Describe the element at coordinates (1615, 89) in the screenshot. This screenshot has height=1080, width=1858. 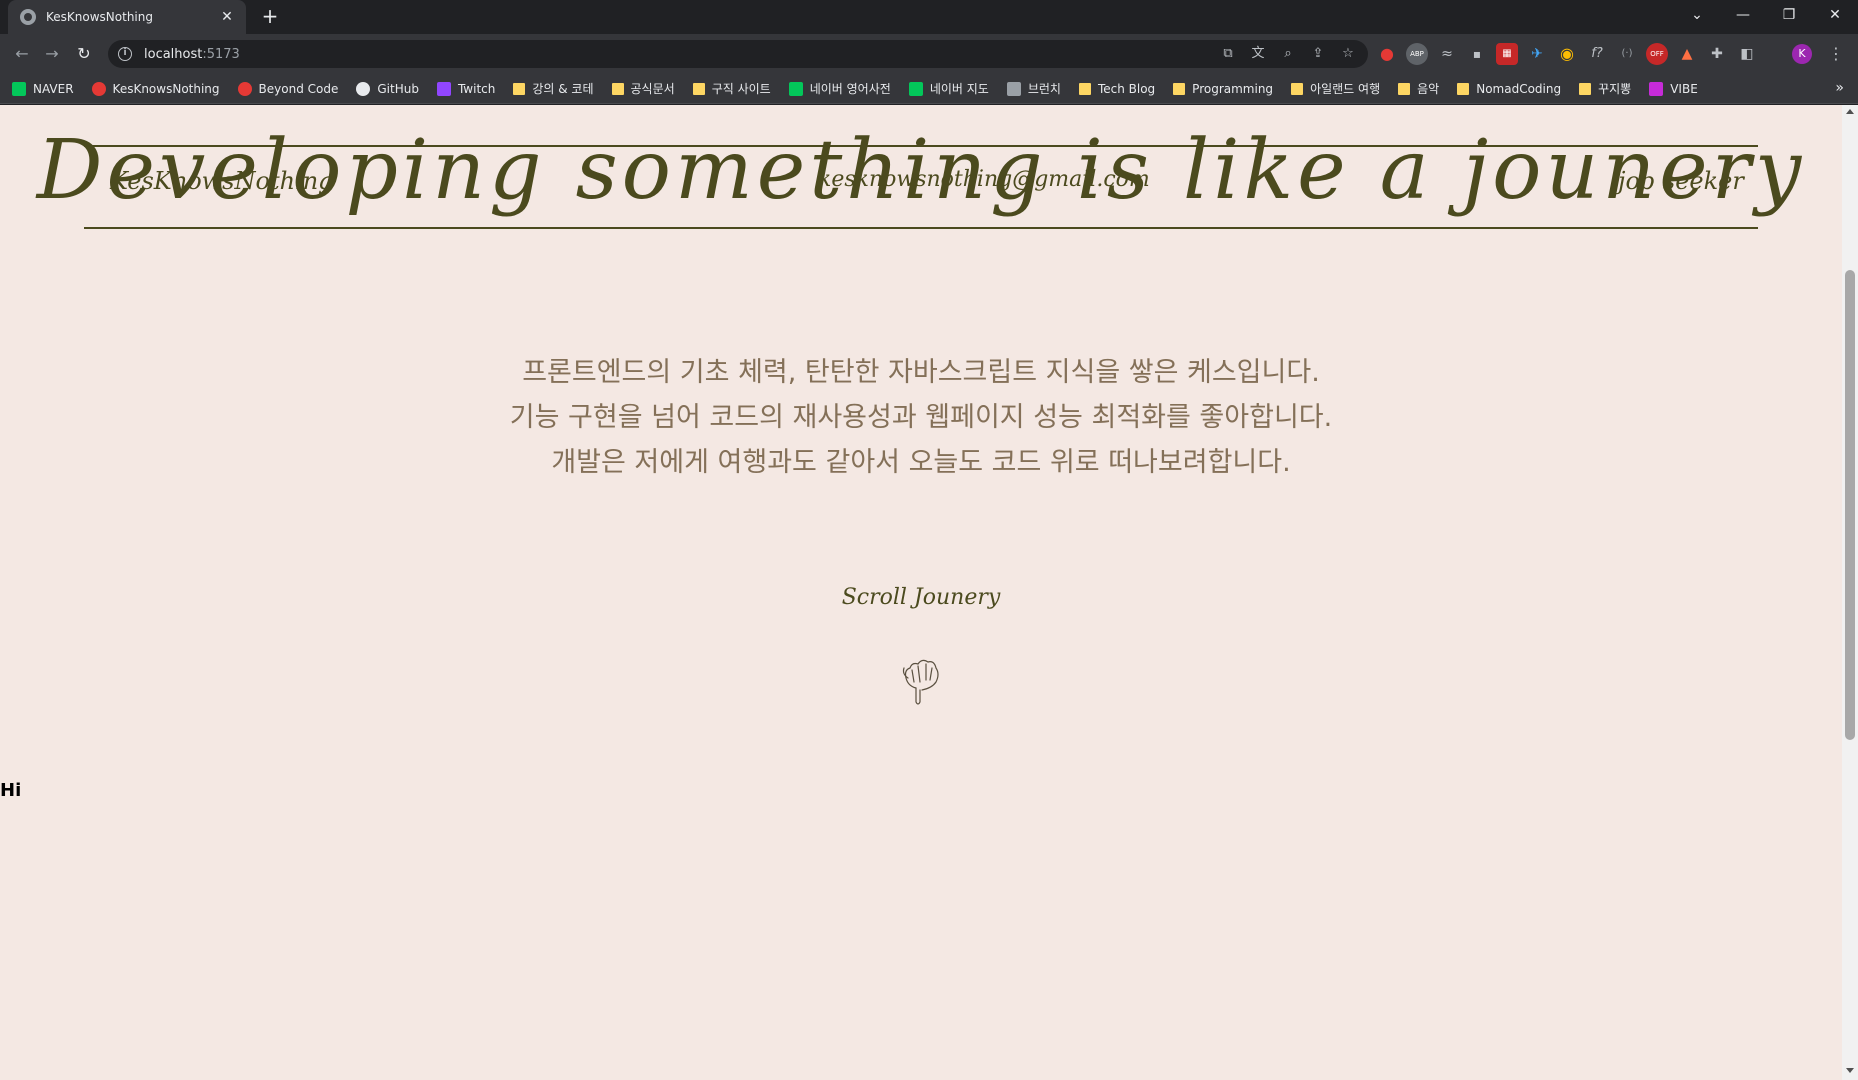
I see `bookmark-label: 꾸지뽕` at that location.